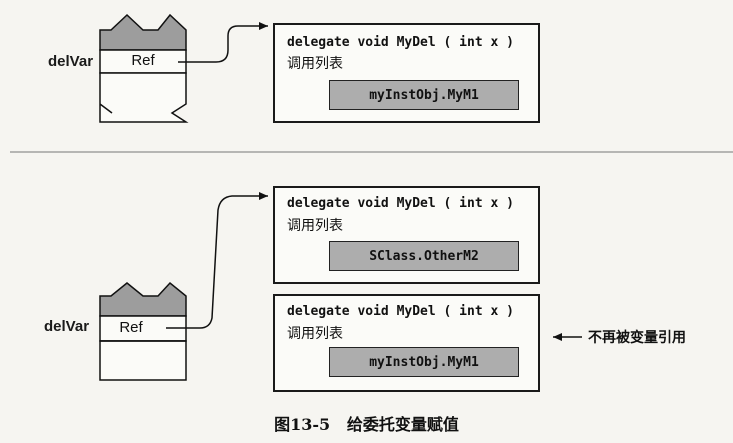 The width and height of the screenshot is (733, 443). I want to click on unreferenced-note: 不再被变量引用, so click(637, 338).